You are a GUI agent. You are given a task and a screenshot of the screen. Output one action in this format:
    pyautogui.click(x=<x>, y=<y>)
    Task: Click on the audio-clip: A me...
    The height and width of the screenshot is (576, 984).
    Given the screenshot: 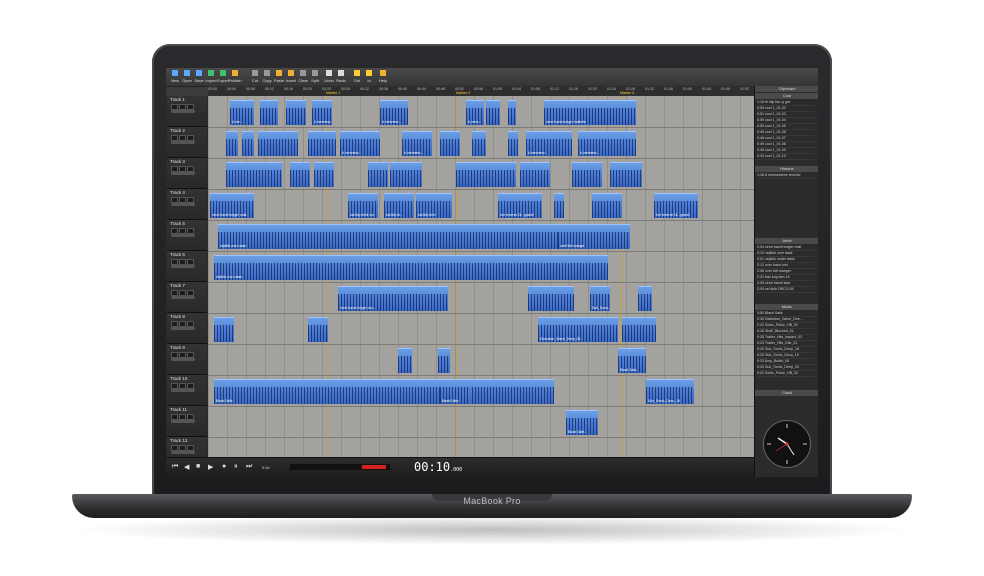 What is the action you would take?
    pyautogui.click(x=242, y=112)
    